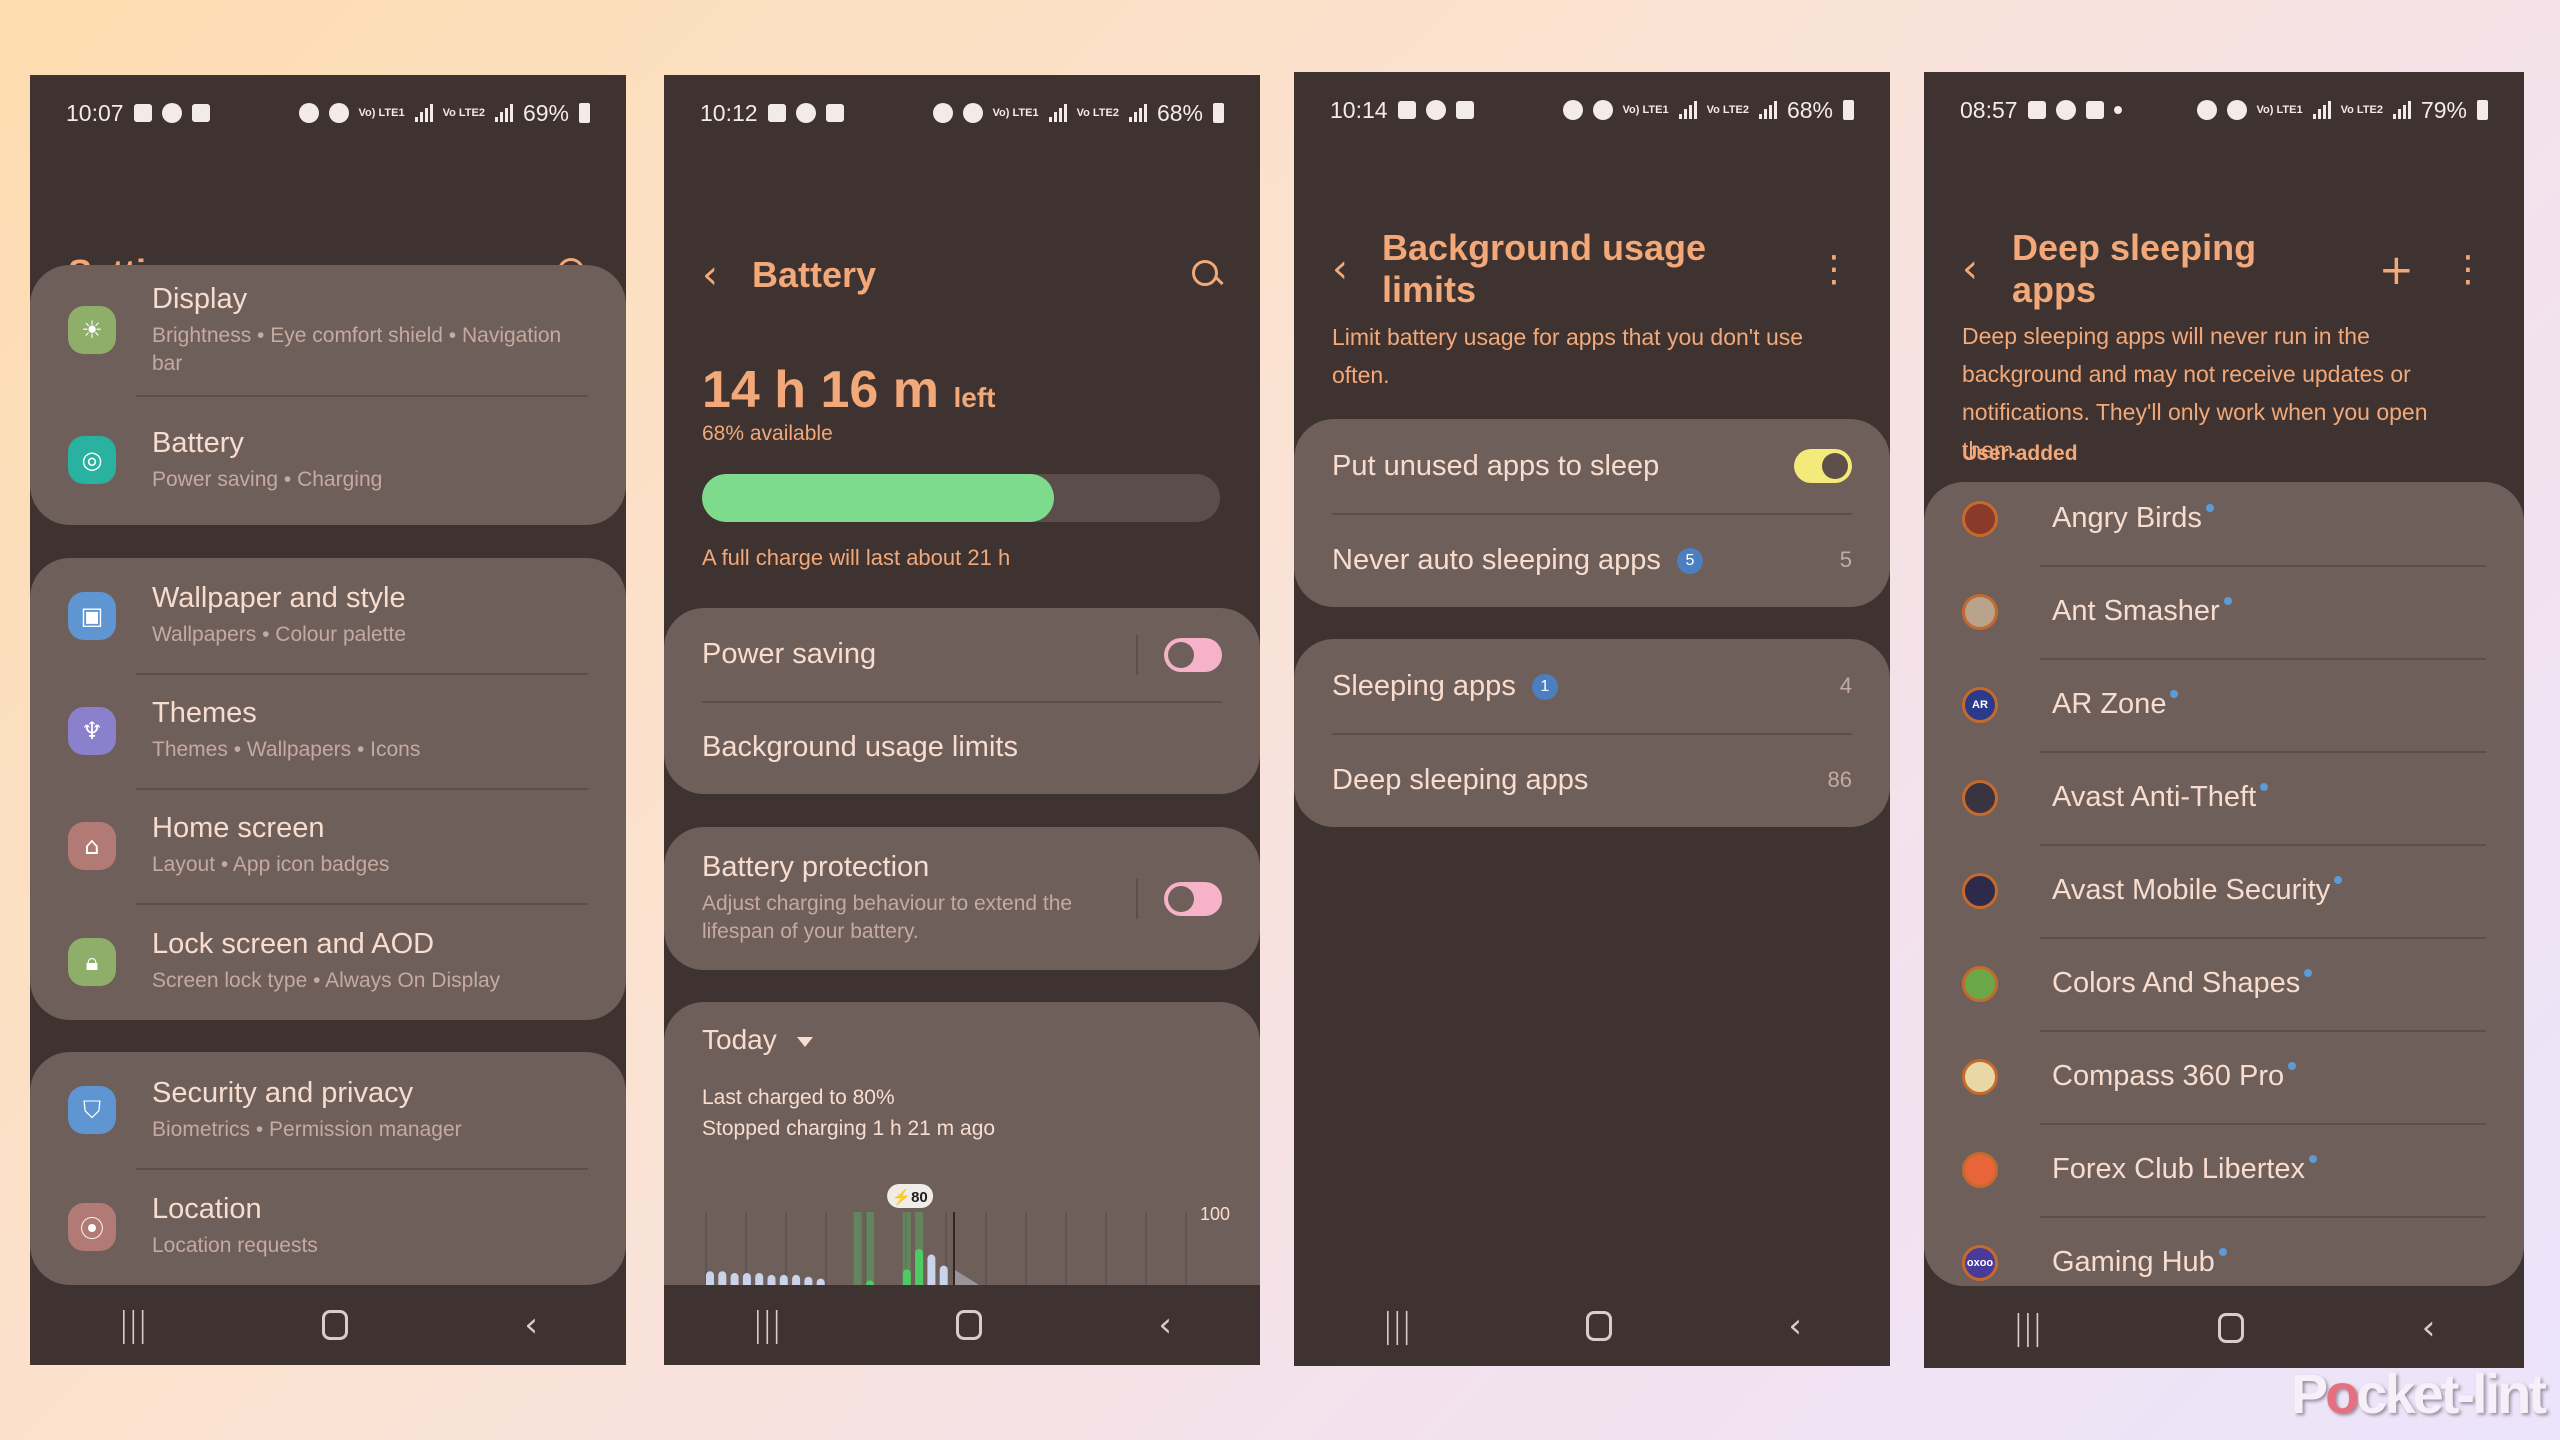 The width and height of the screenshot is (2560, 1440). Describe the element at coordinates (1592, 110) in the screenshot. I see `status-bar: 10:14 Vo) LTE1 Vo LTE2 68%` at that location.